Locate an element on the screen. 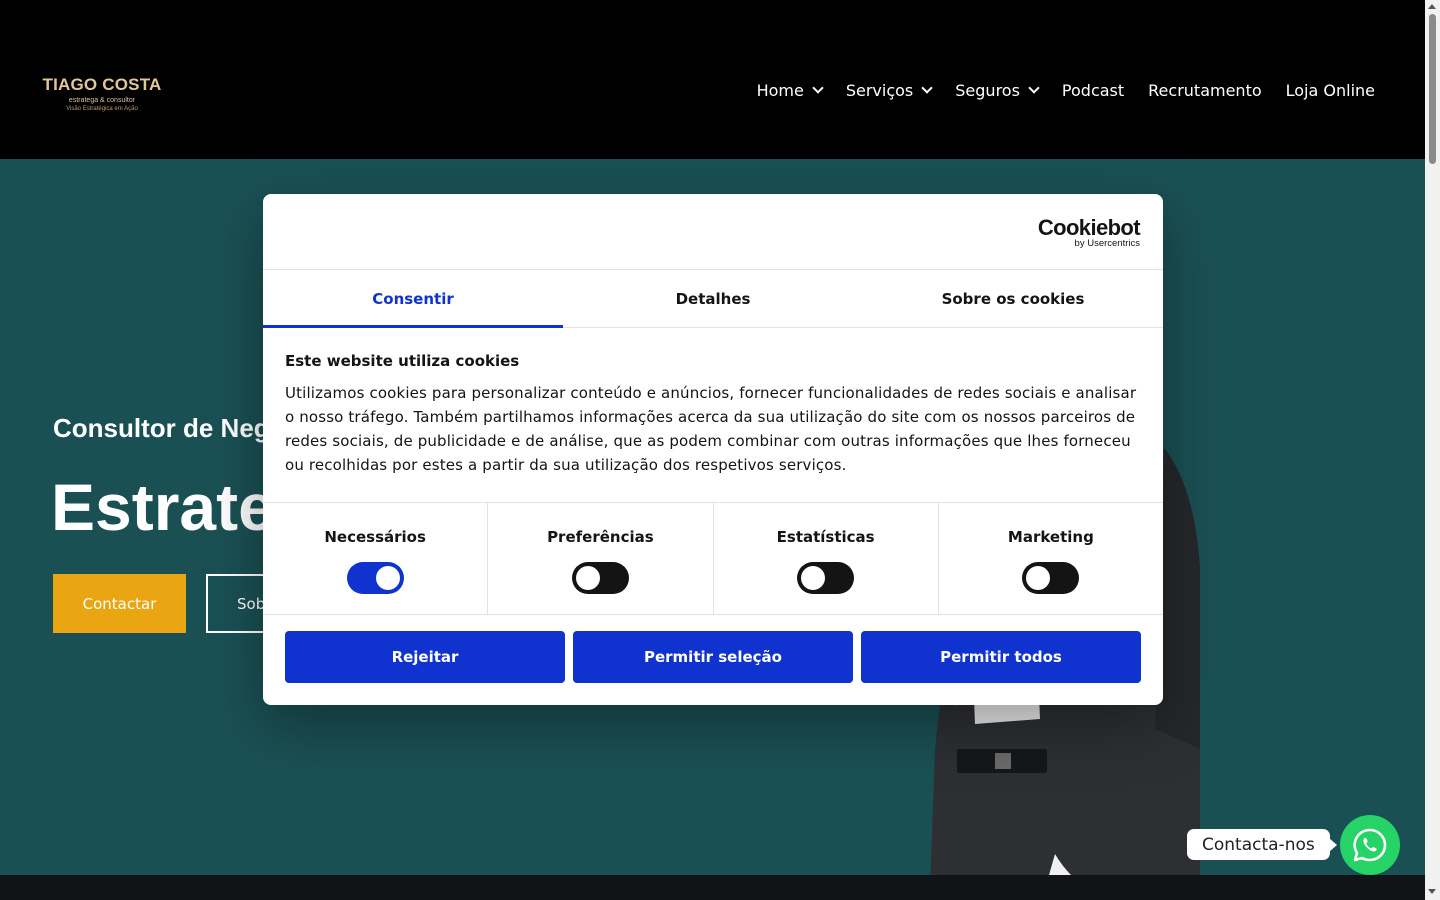 The width and height of the screenshot is (1440, 900). toggle-marketing: Marketing is located at coordinates (1051, 558).